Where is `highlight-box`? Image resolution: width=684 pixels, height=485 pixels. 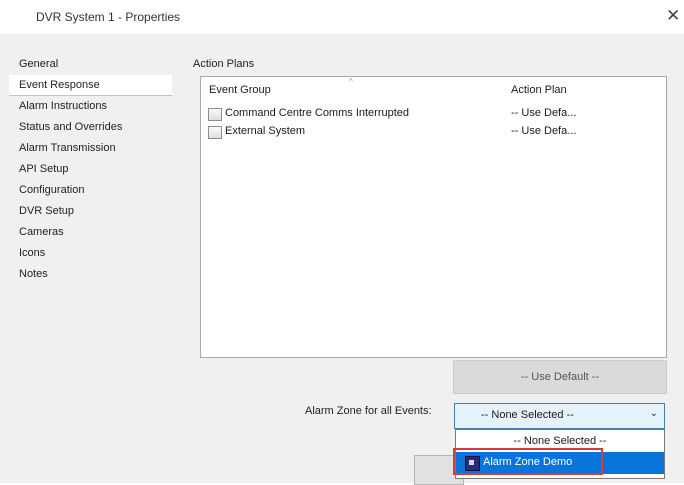 highlight-box is located at coordinates (528, 461).